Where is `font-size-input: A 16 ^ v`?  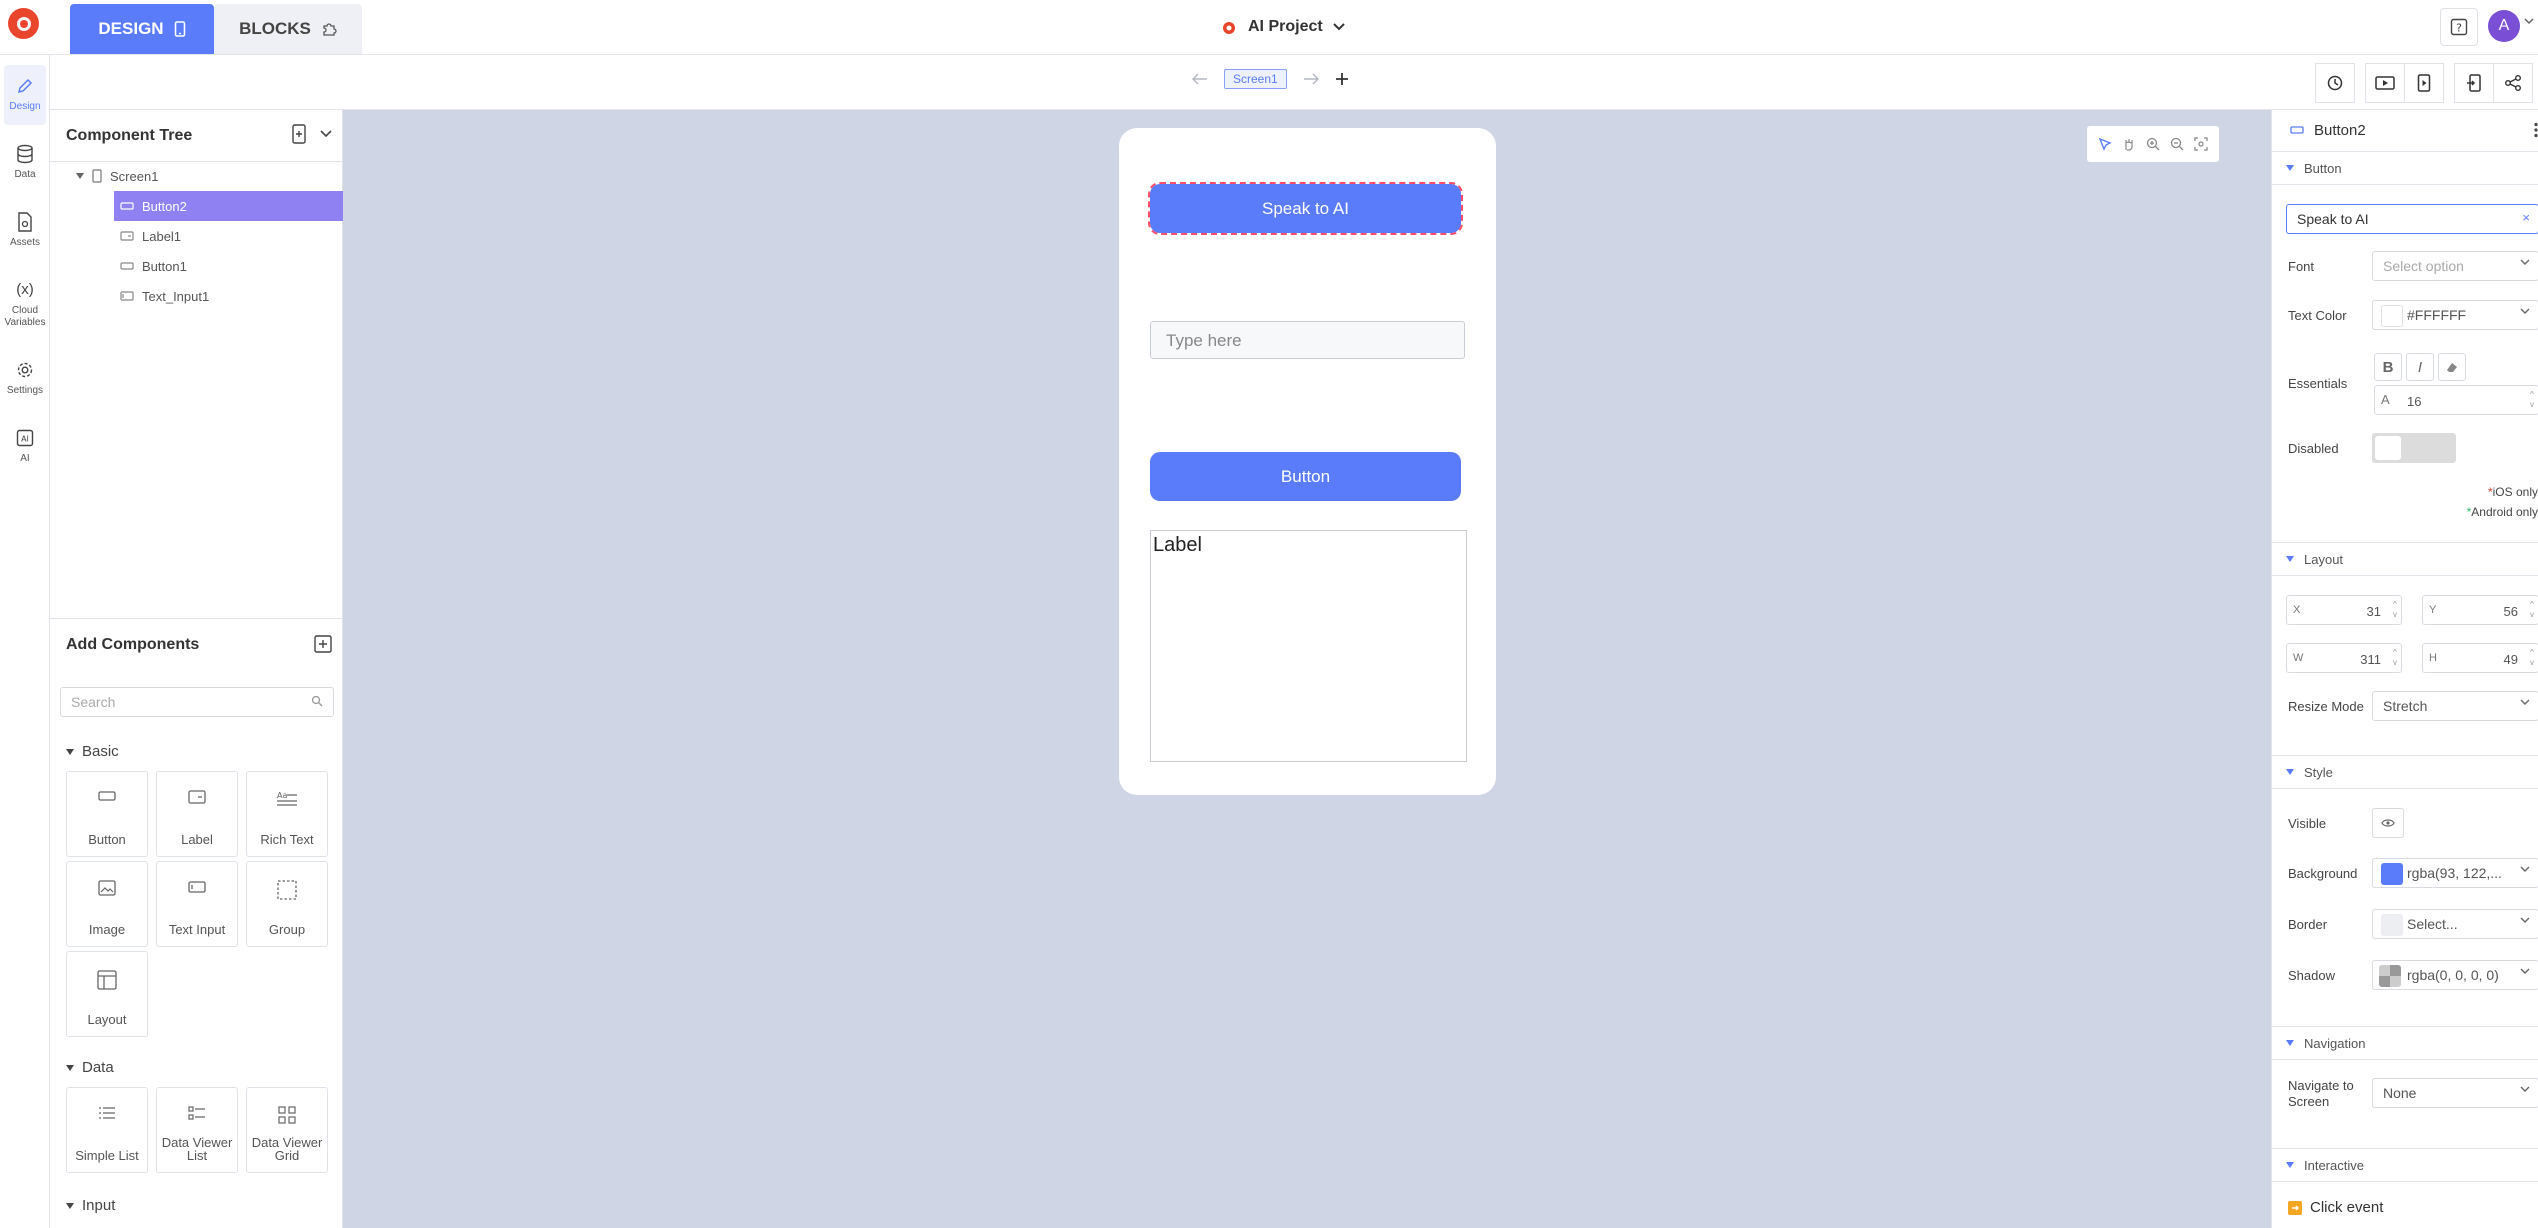
font-size-input: A 16 ^ v is located at coordinates (2456, 400).